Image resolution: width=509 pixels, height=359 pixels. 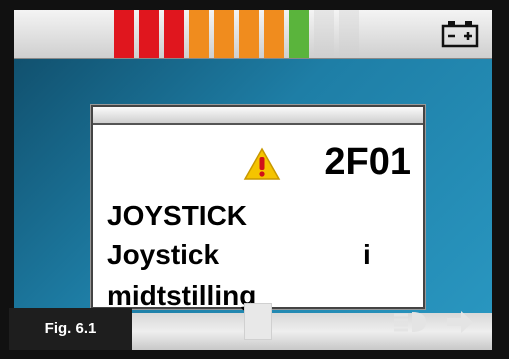 What do you see at coordinates (460, 322) in the screenshot?
I see `arrow-right-icon` at bounding box center [460, 322].